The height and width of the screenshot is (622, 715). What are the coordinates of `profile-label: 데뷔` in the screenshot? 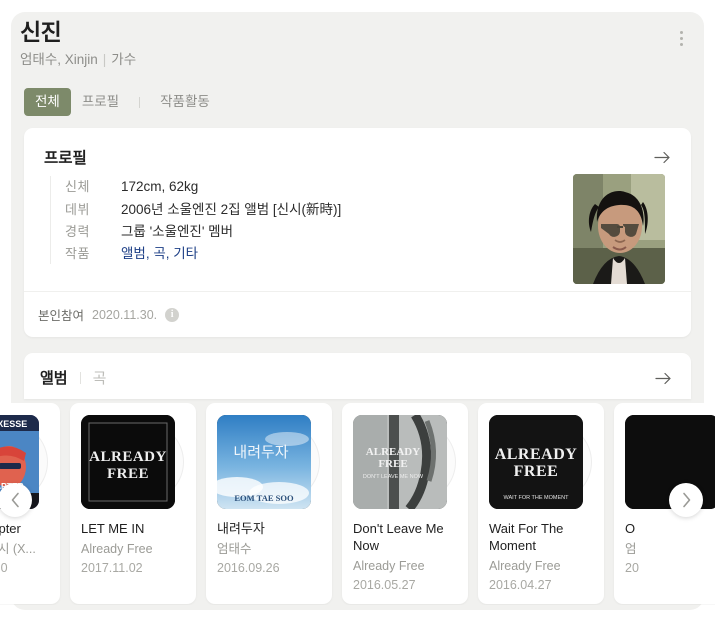 It's located at (77, 209).